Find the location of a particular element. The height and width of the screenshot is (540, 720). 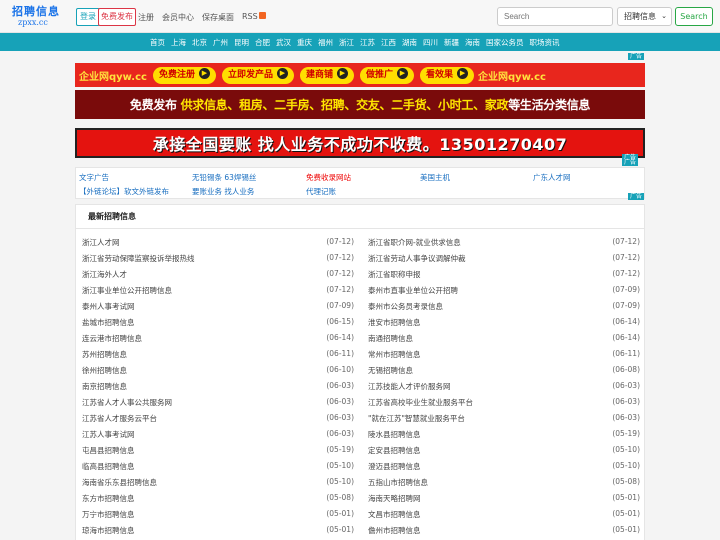

register-link: 注册 is located at coordinates (146, 17).